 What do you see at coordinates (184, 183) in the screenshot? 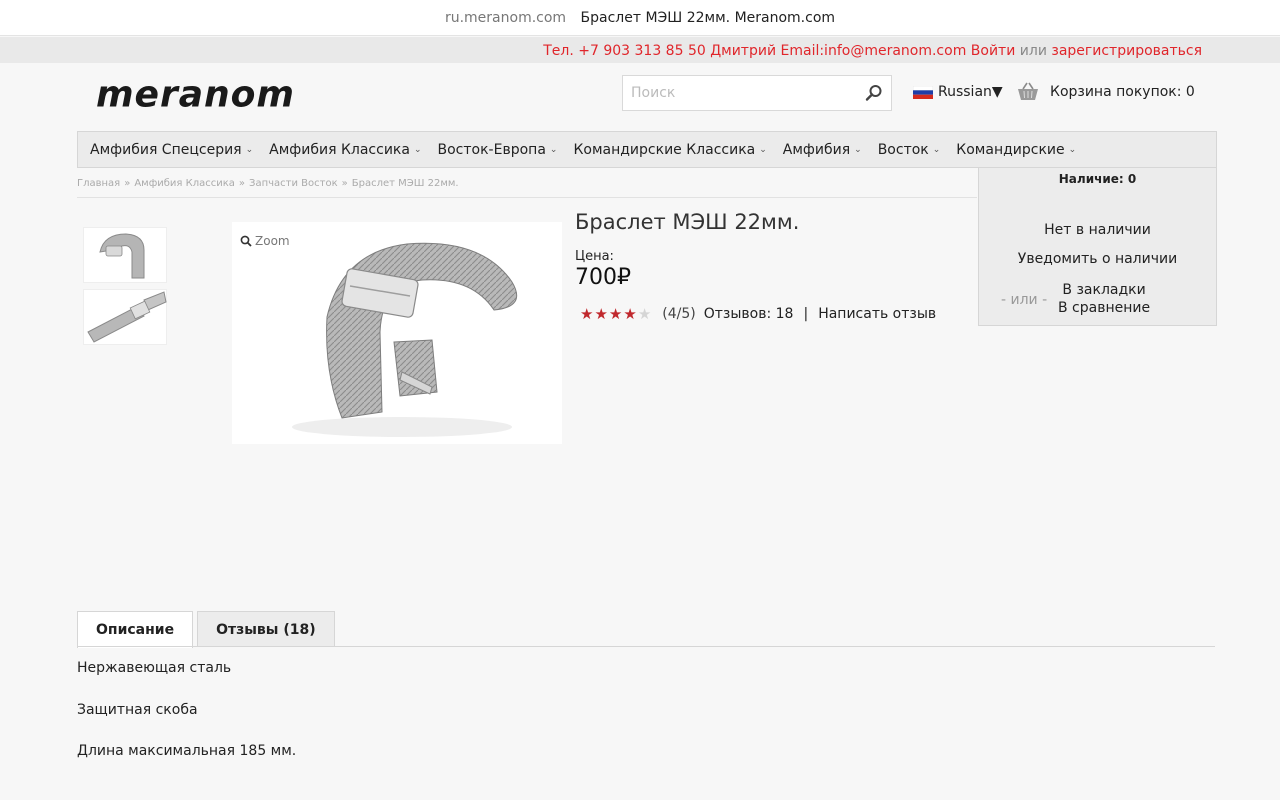
I see `breadcrumb-category: Амфибия Классика` at bounding box center [184, 183].